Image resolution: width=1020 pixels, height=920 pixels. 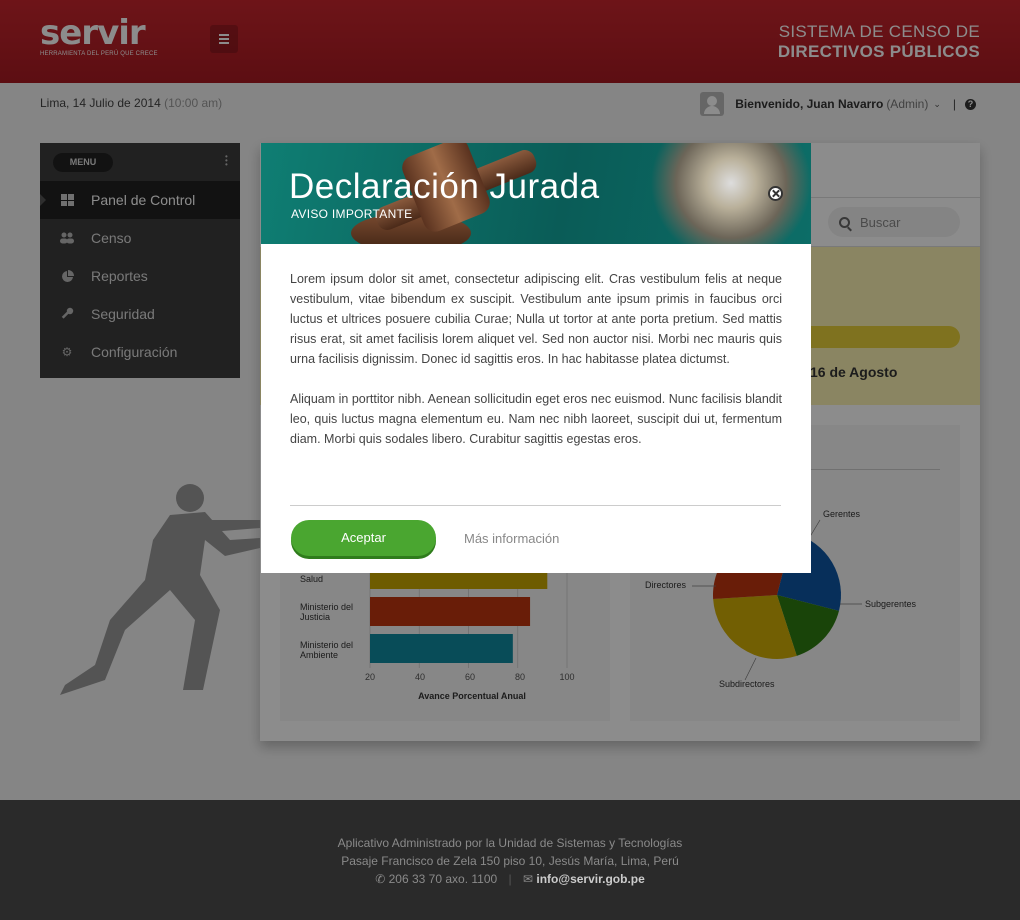 I want to click on footer-email-link: info@servir.gob.pe, so click(x=590, y=879).